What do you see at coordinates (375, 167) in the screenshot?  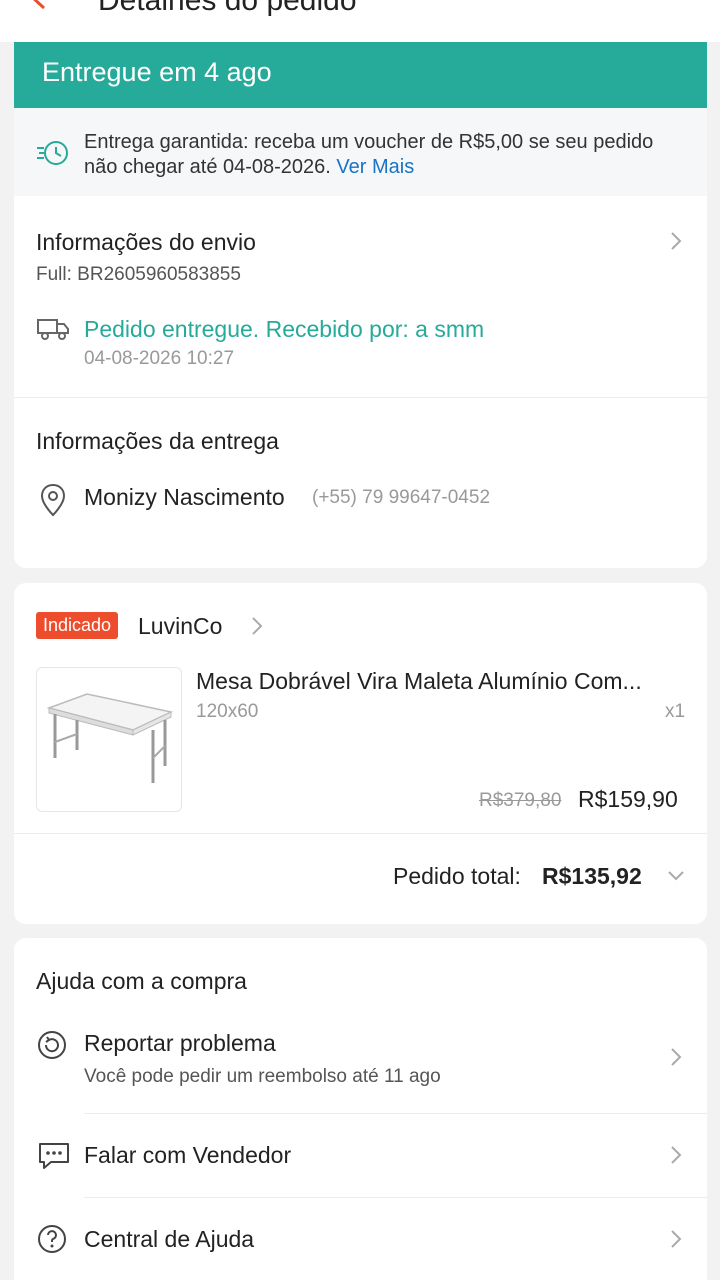 I see `see-more-link: Ver Mais` at bounding box center [375, 167].